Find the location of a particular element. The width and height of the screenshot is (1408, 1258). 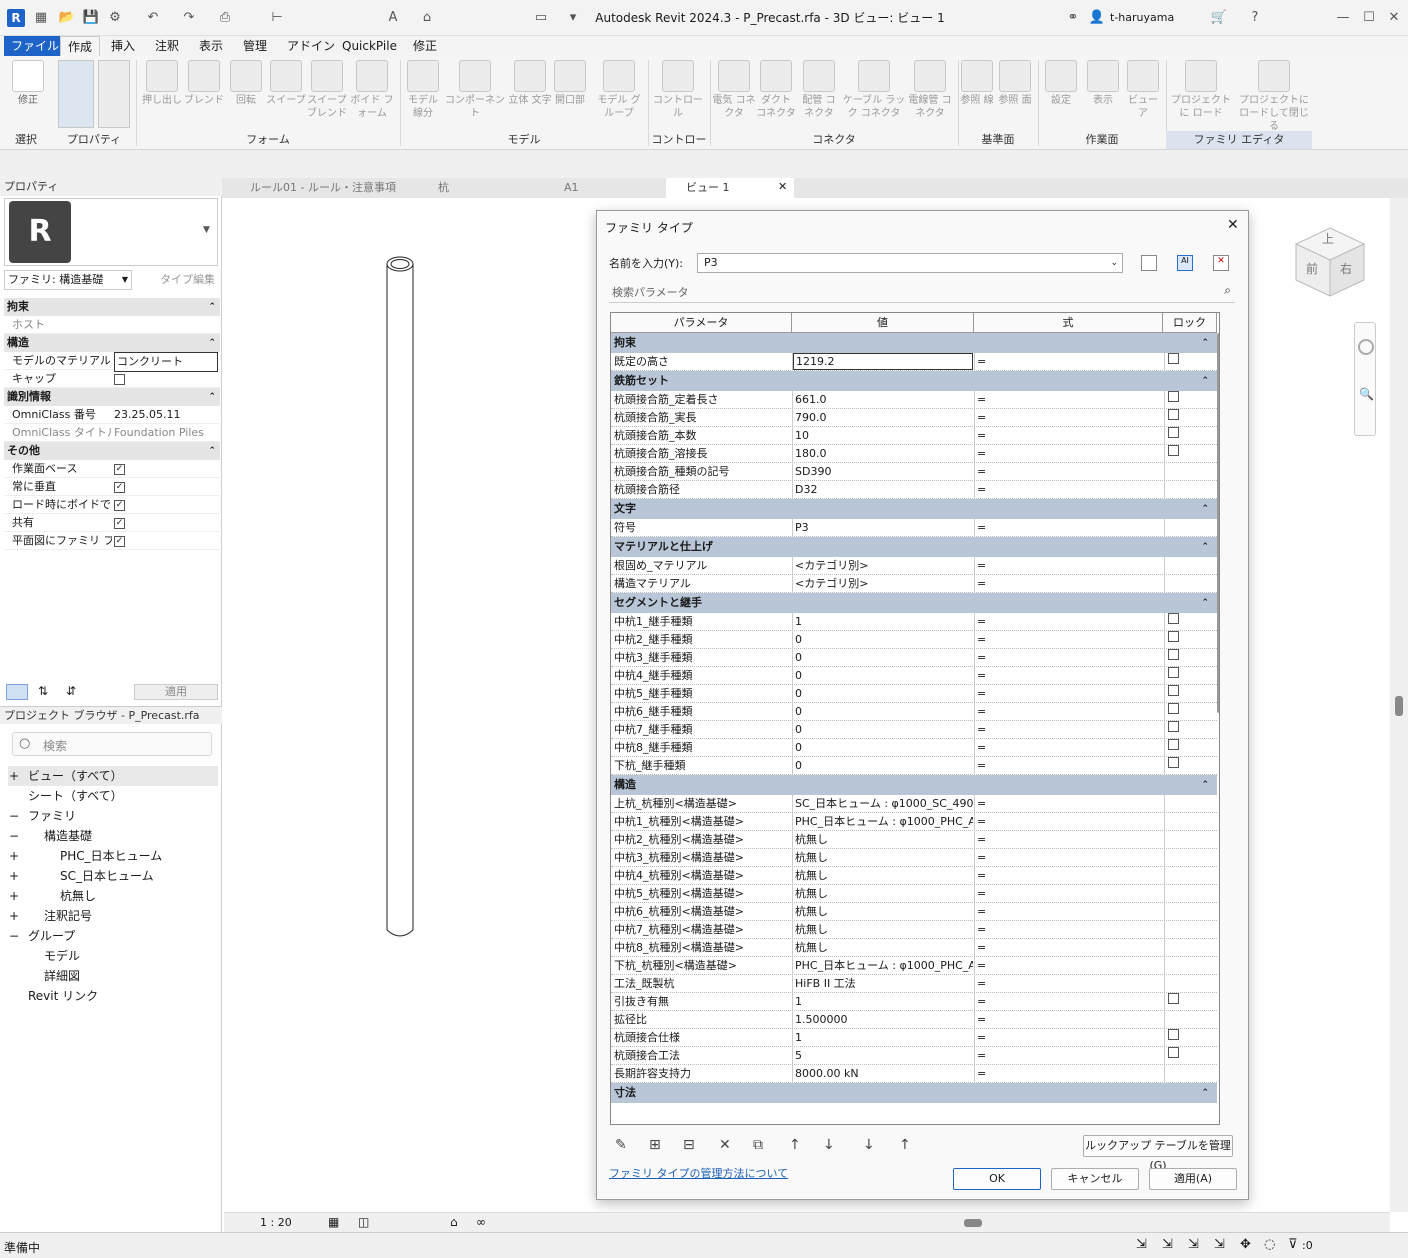

model-text-button: 立体 文字 is located at coordinates (530, 83).